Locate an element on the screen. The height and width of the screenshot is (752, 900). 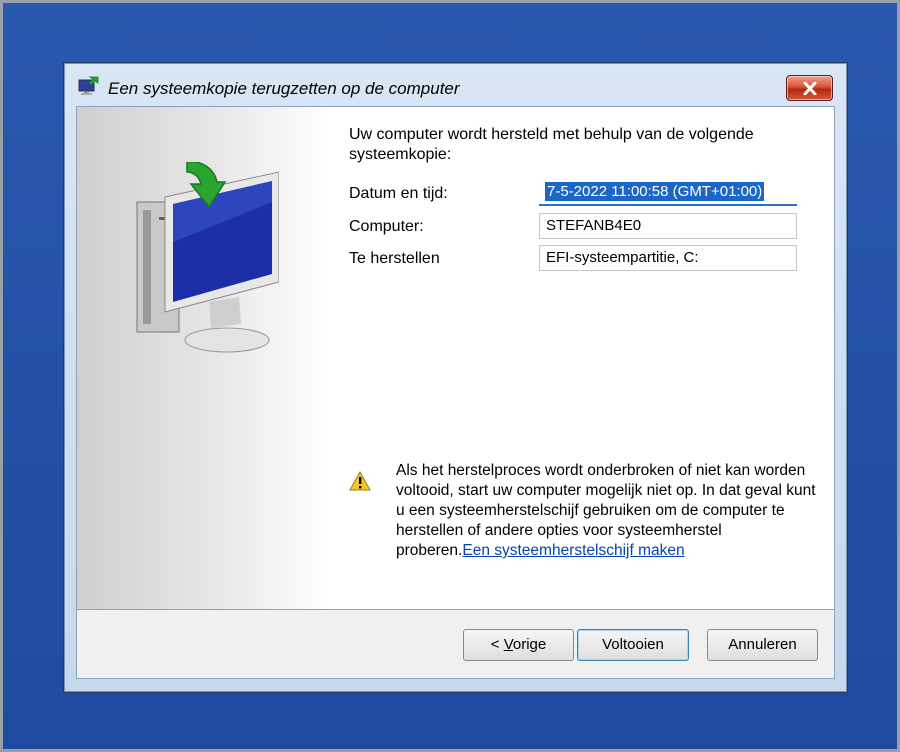
computer-field: STEFANB4E0 is located at coordinates (668, 226).